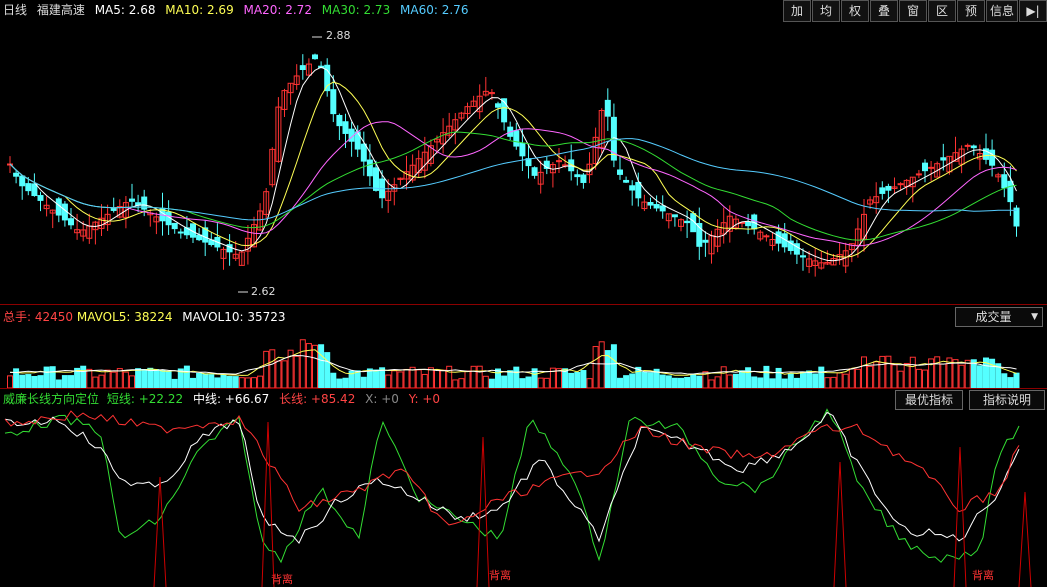 This screenshot has height=587, width=1047. Describe the element at coordinates (1001, 11) in the screenshot. I see `toolbar-info-button: 信息` at that location.